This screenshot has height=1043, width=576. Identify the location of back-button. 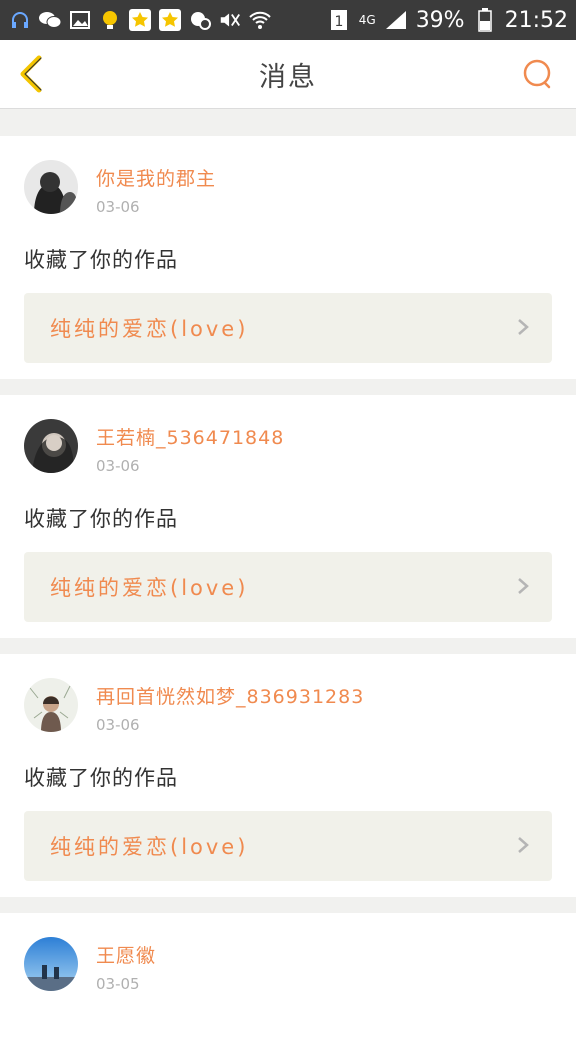
(32, 74).